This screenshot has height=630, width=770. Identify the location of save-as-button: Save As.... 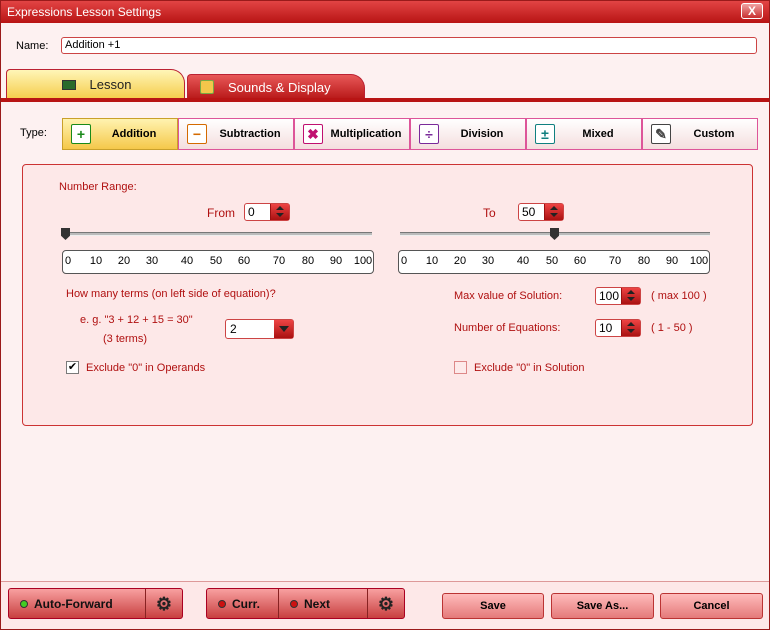
(602, 606).